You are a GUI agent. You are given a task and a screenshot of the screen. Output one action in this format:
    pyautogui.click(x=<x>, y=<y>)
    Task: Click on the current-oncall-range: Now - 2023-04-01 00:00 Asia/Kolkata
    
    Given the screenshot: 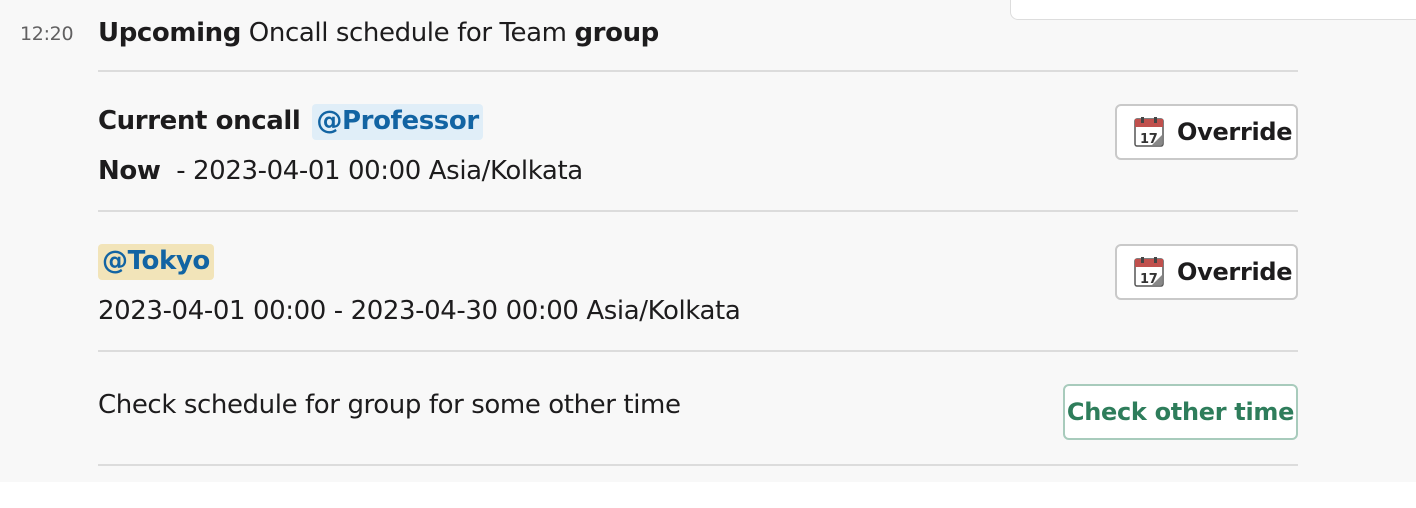 What is the action you would take?
    pyautogui.click(x=340, y=171)
    